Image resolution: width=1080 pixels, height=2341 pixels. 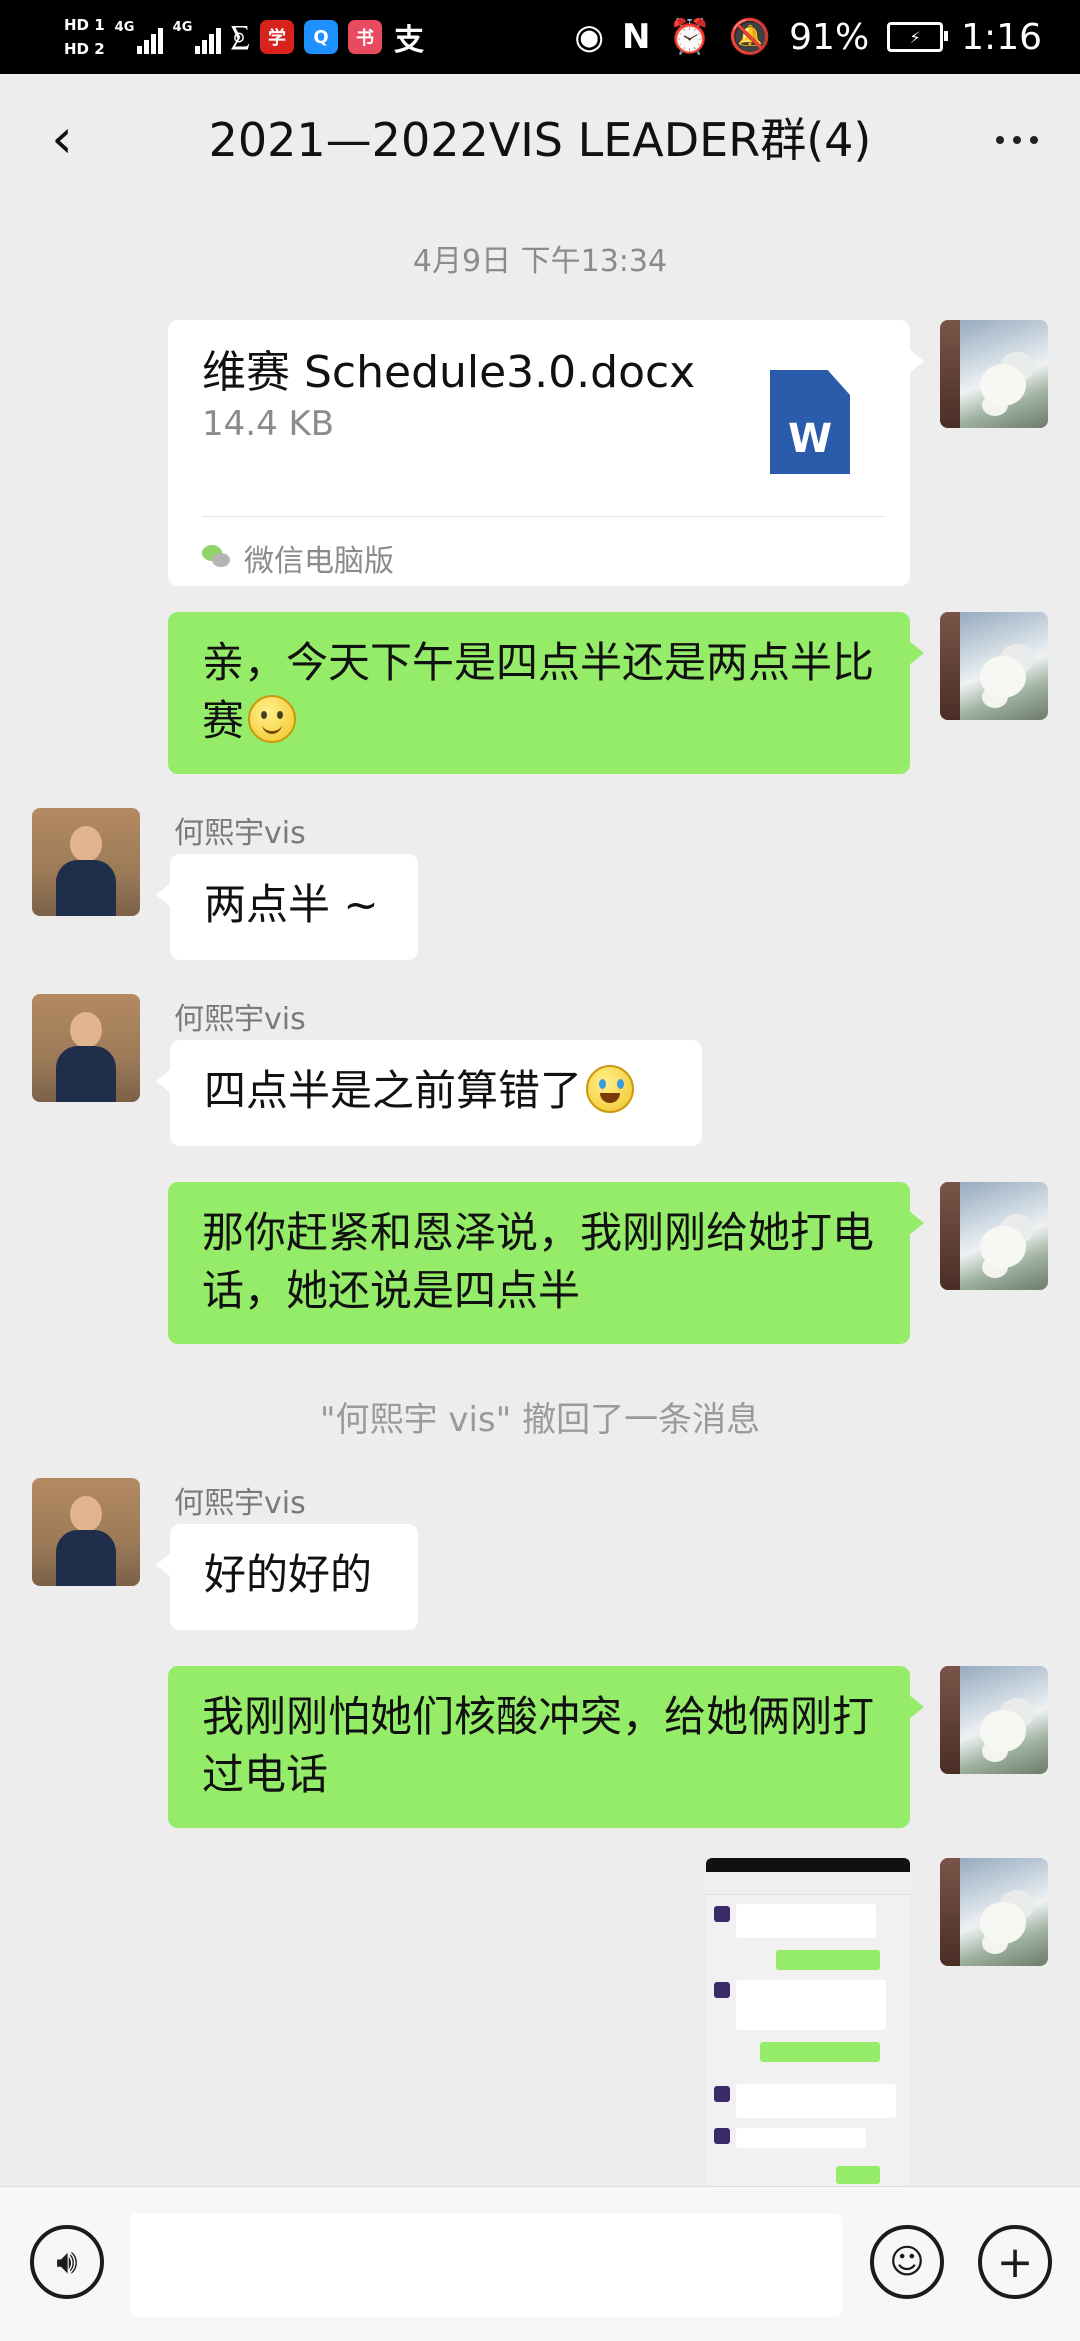 I want to click on message-text: 好的好的, so click(x=288, y=1574).